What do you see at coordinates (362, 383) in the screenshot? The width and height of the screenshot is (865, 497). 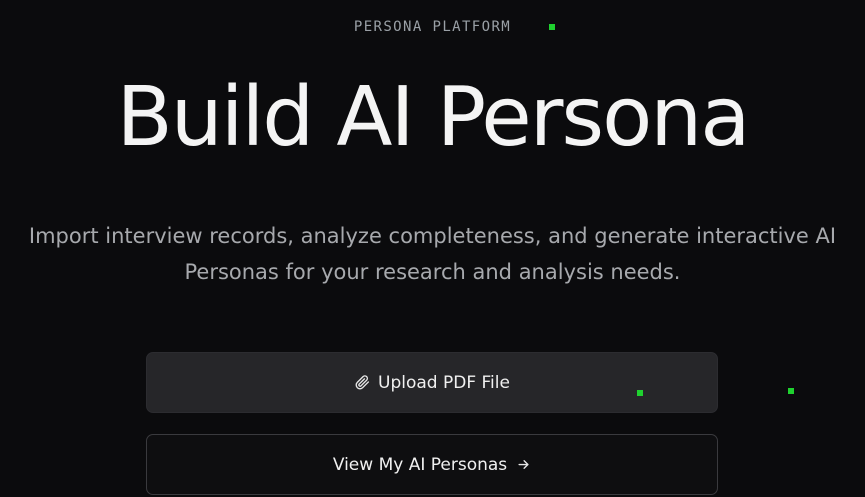 I see `paperclip-icon` at bounding box center [362, 383].